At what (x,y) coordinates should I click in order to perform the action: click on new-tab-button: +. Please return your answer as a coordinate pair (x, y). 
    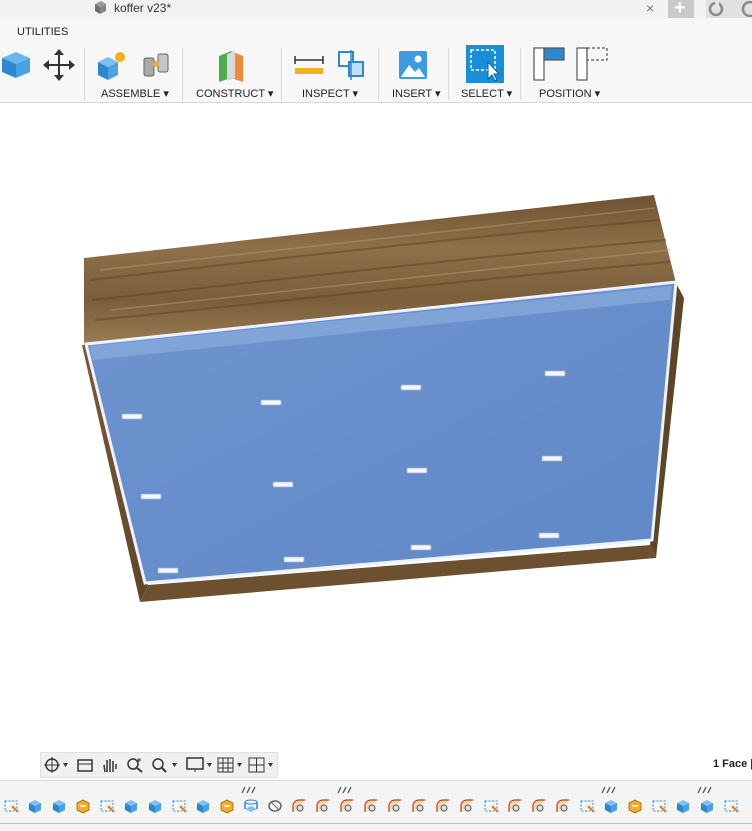
    Looking at the image, I should click on (681, 9).